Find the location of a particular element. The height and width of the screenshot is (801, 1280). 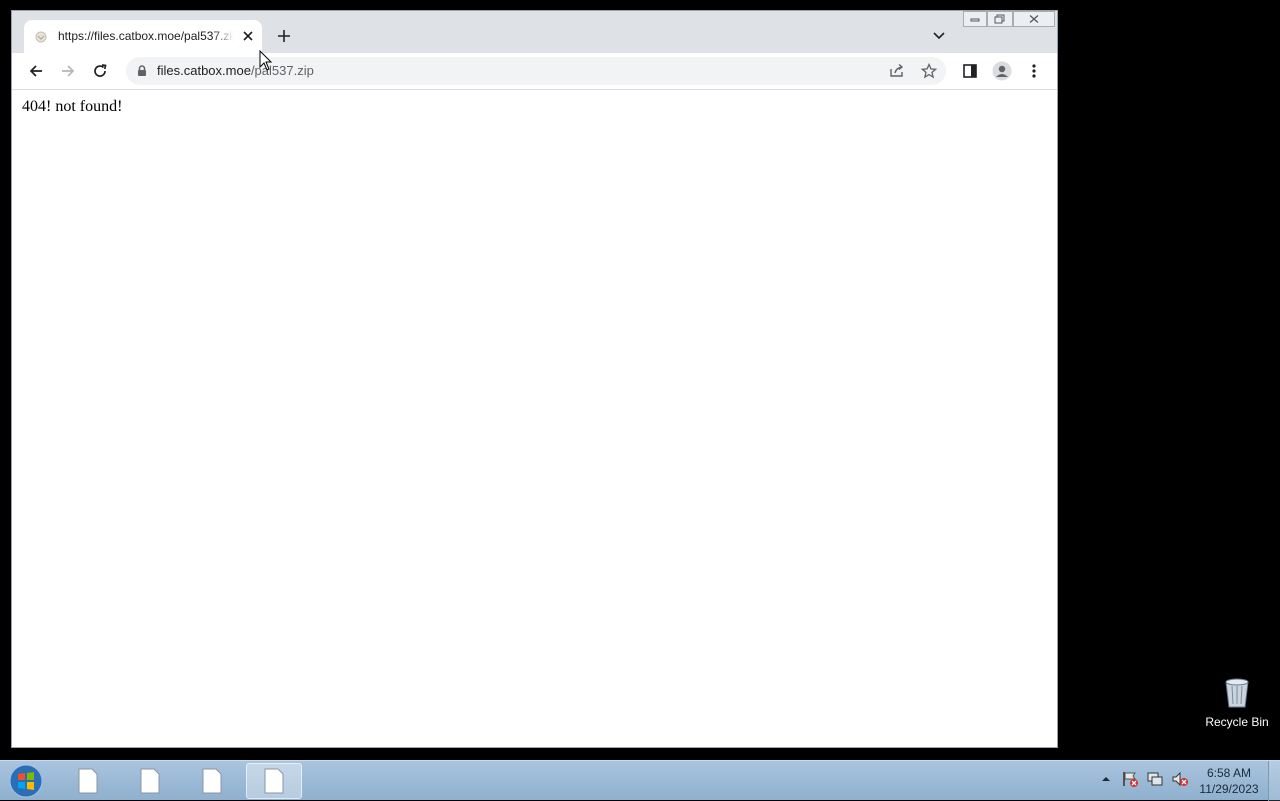

window-close-button is located at coordinates (1034, 19).